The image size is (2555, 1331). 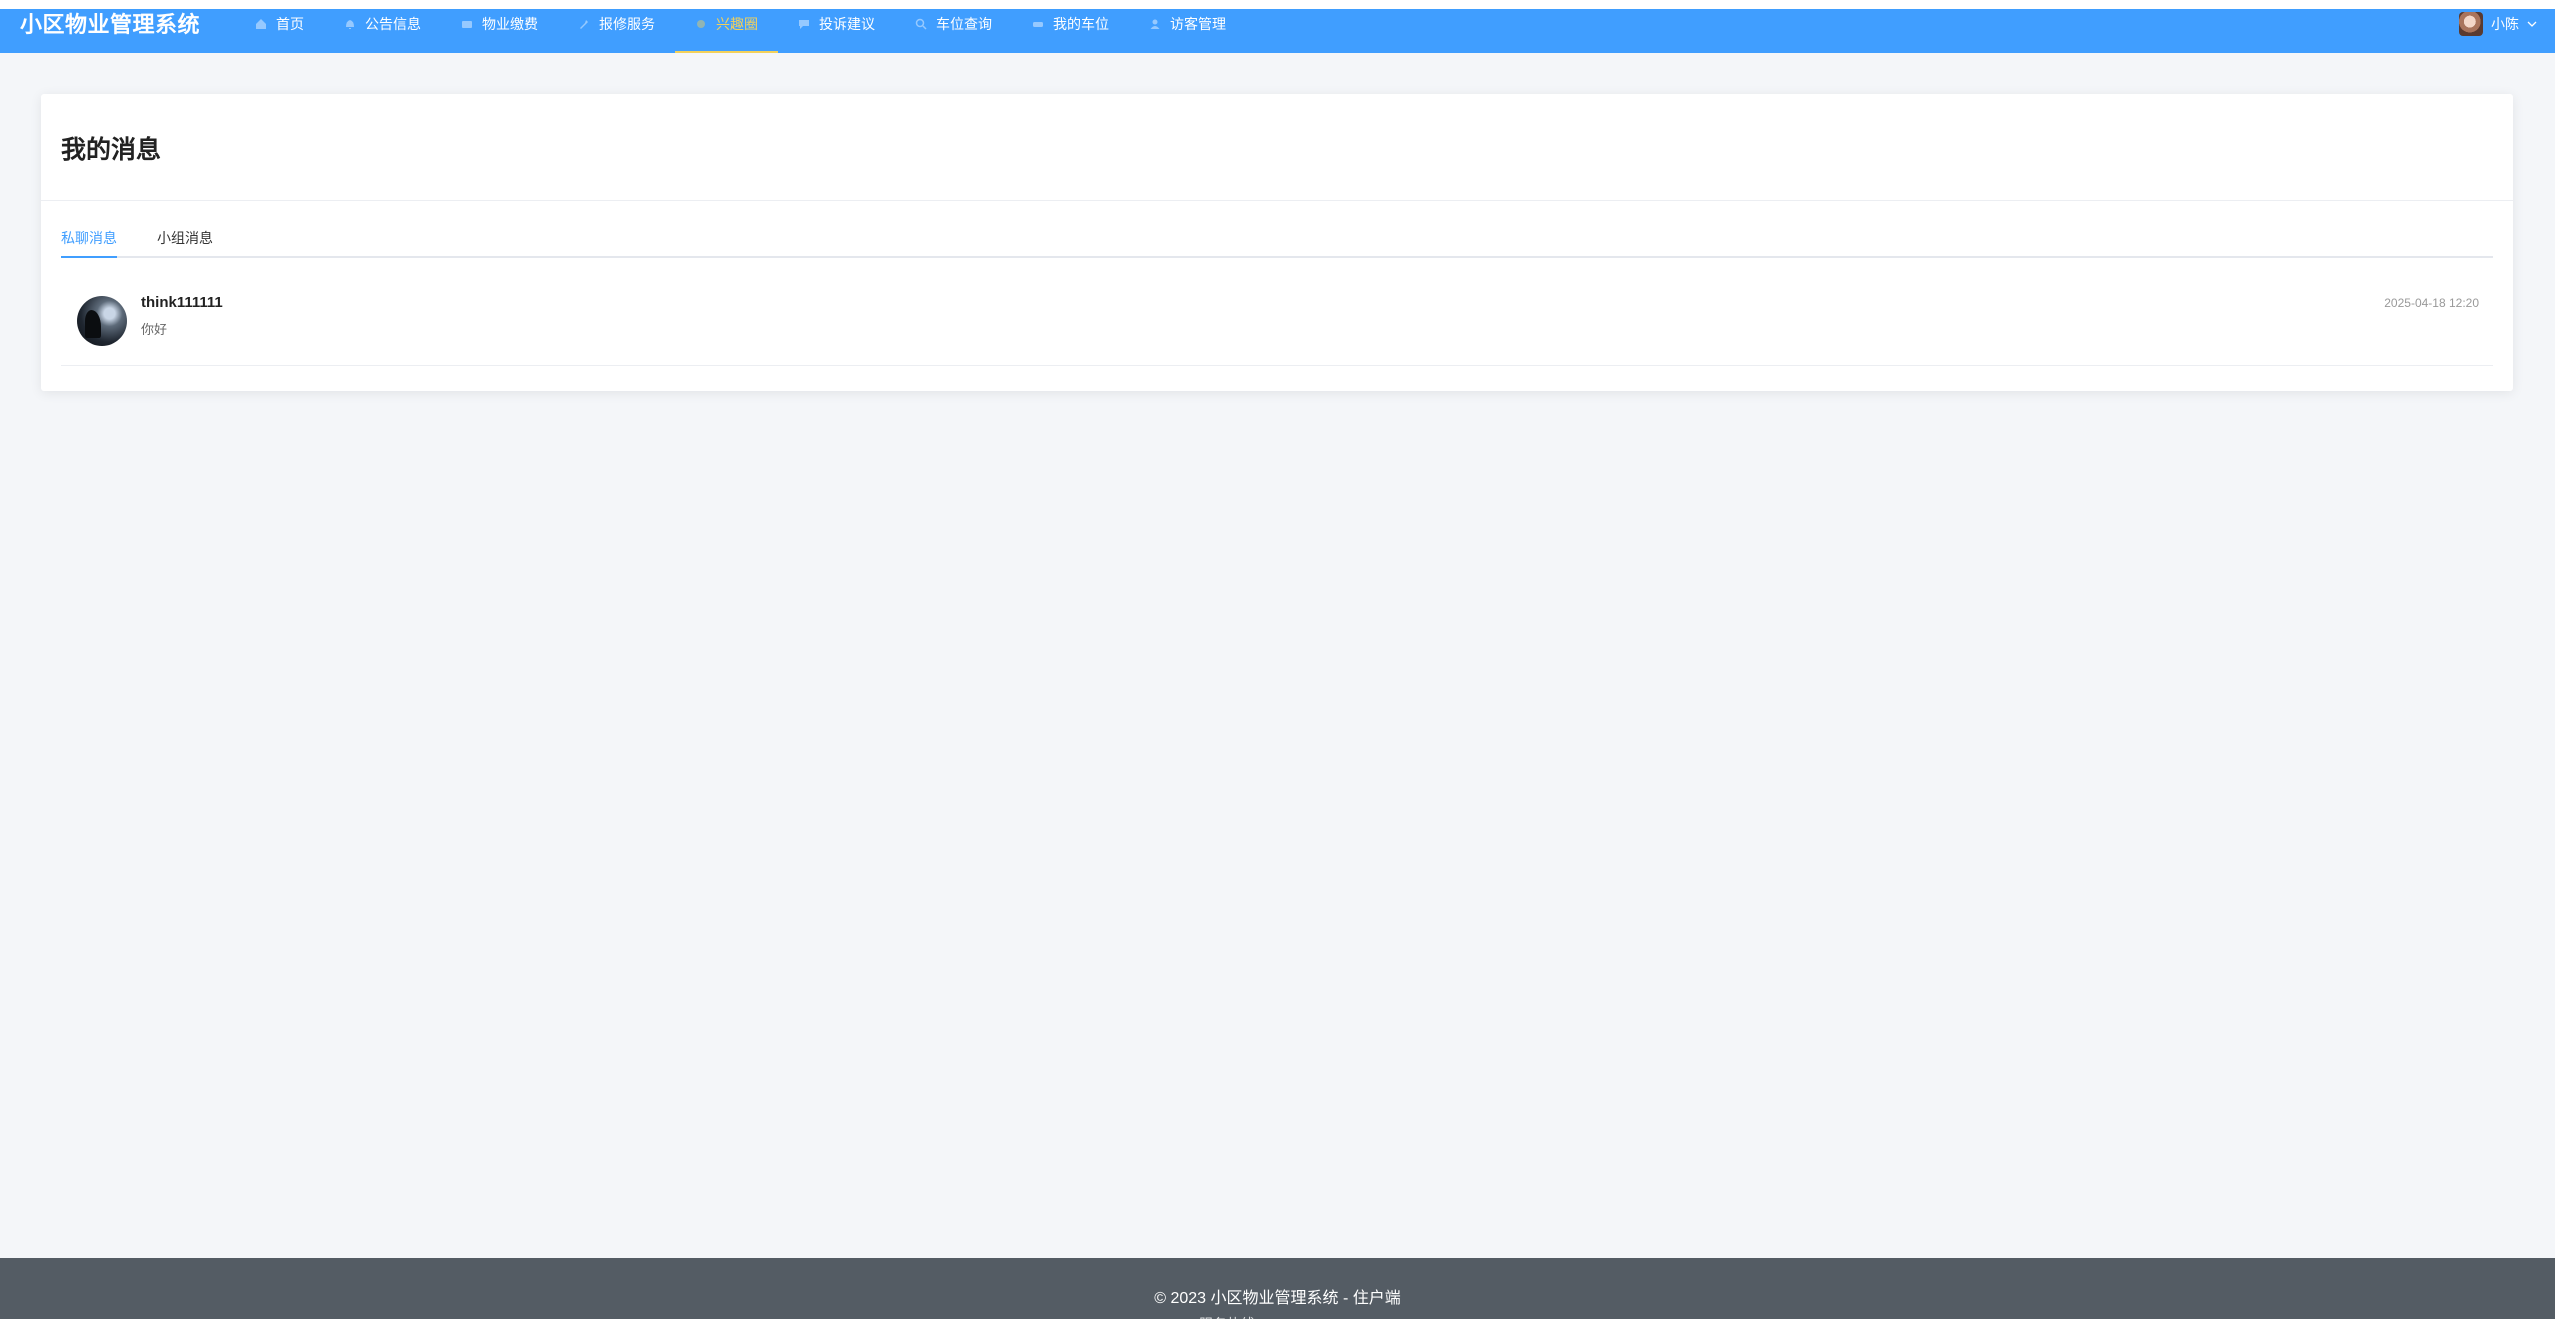 I want to click on wallet-icon, so click(x=467, y=24).